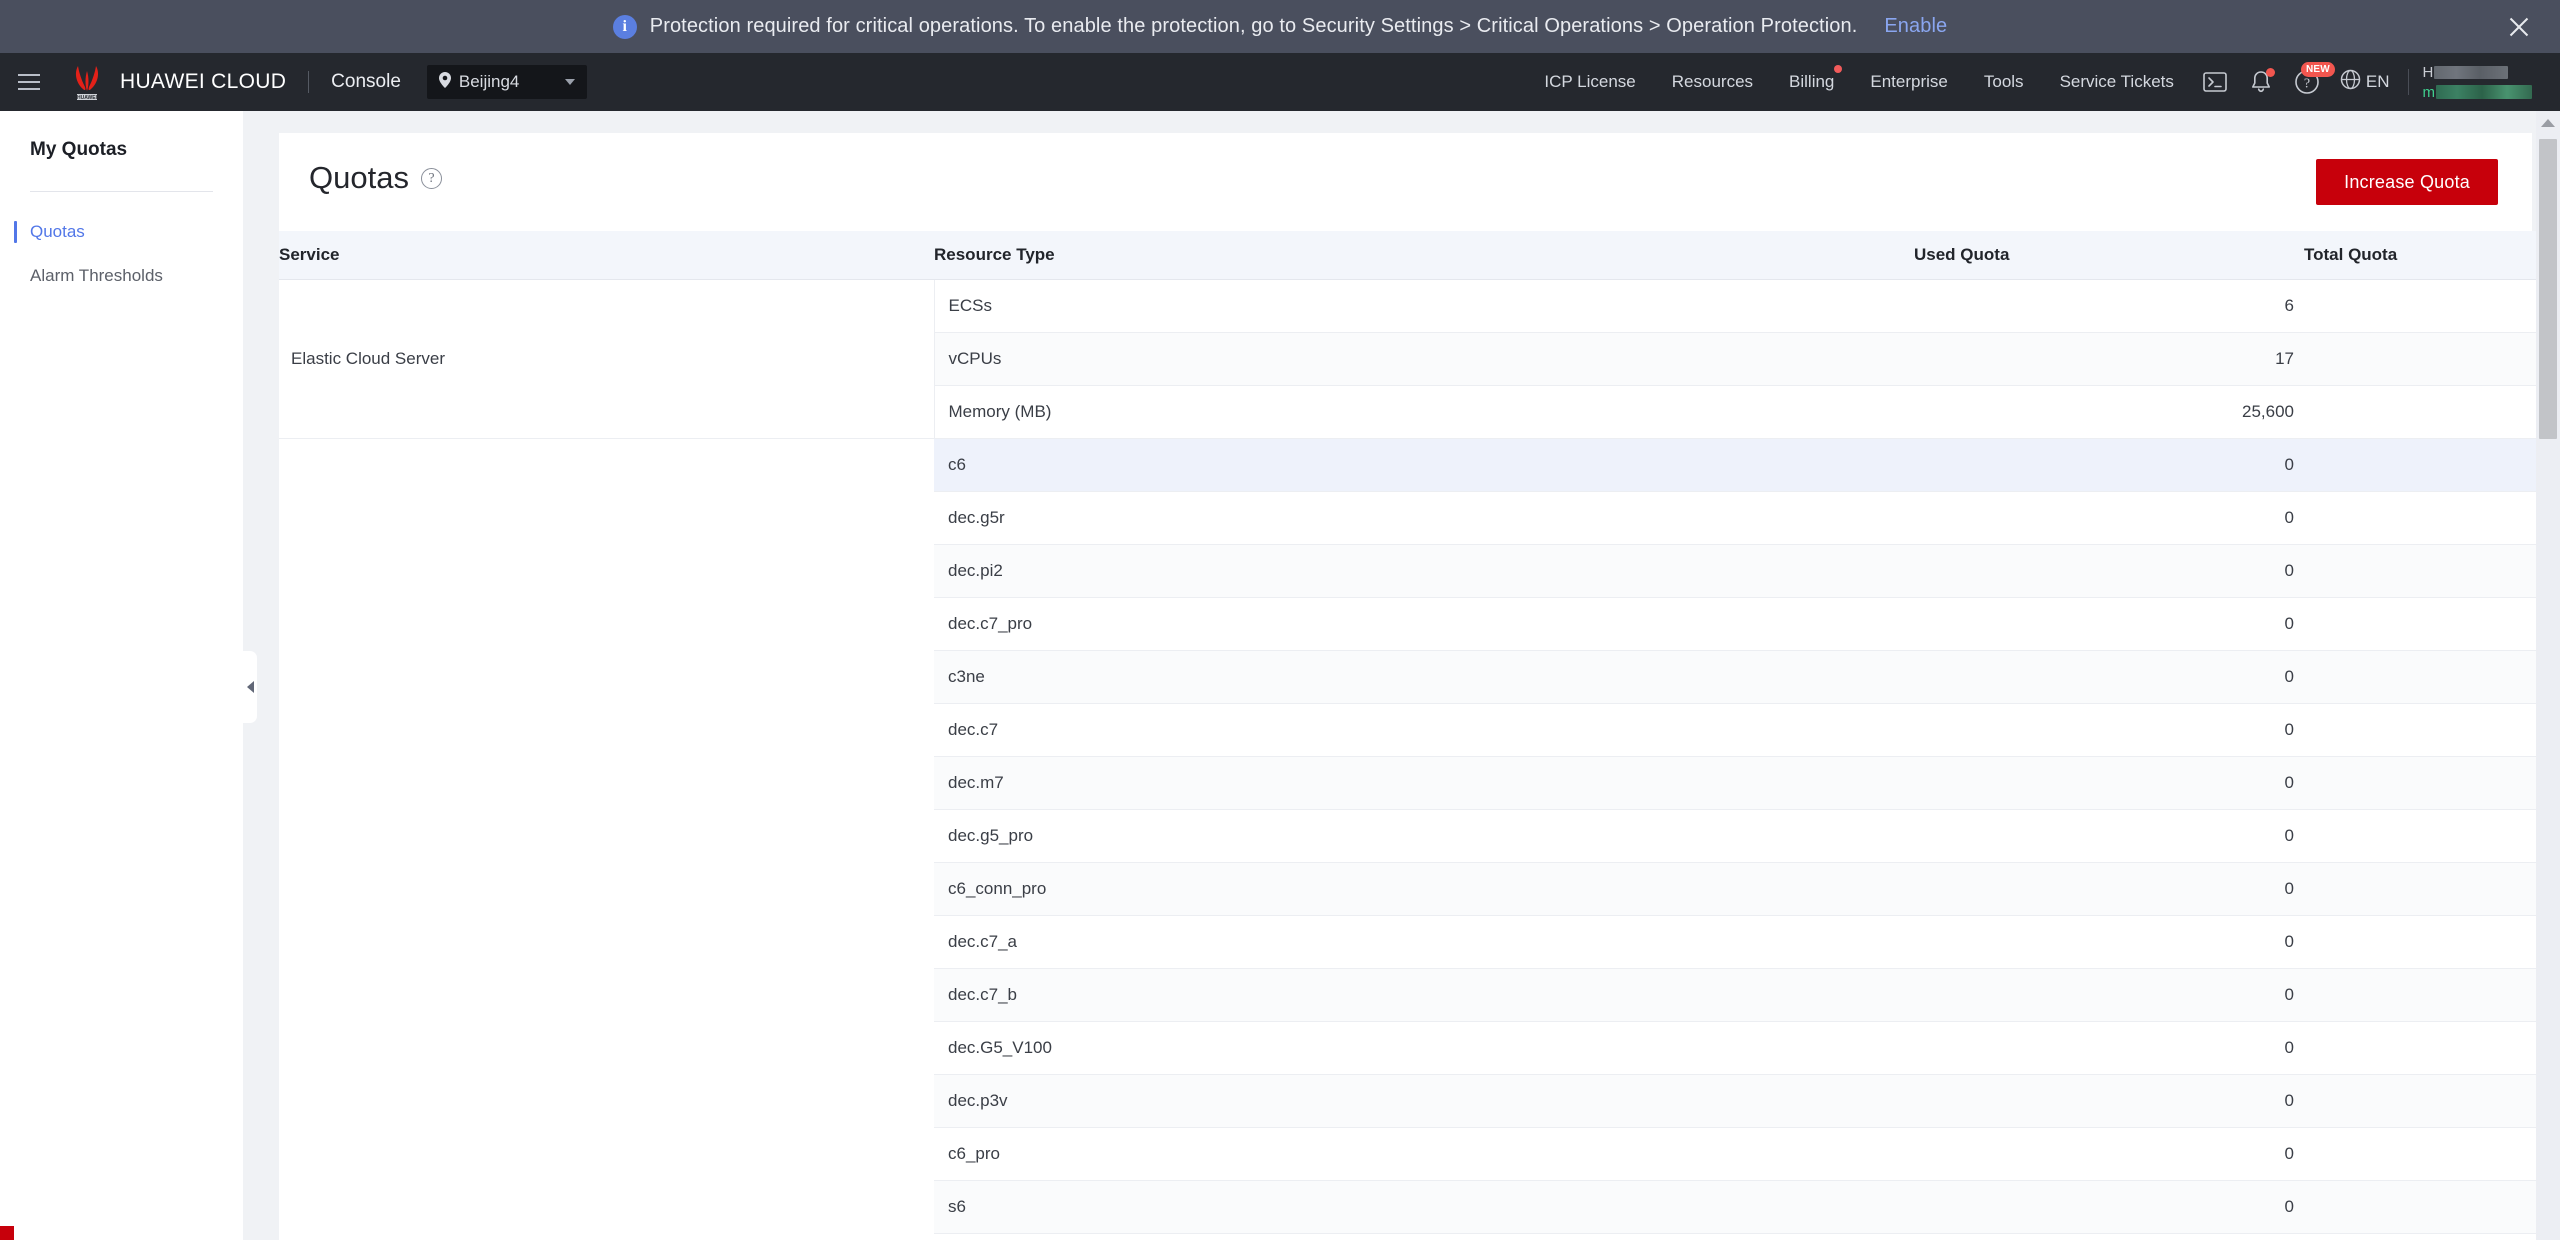 This screenshot has height=1240, width=2560. I want to click on region-selector: Beijing4, so click(506, 82).